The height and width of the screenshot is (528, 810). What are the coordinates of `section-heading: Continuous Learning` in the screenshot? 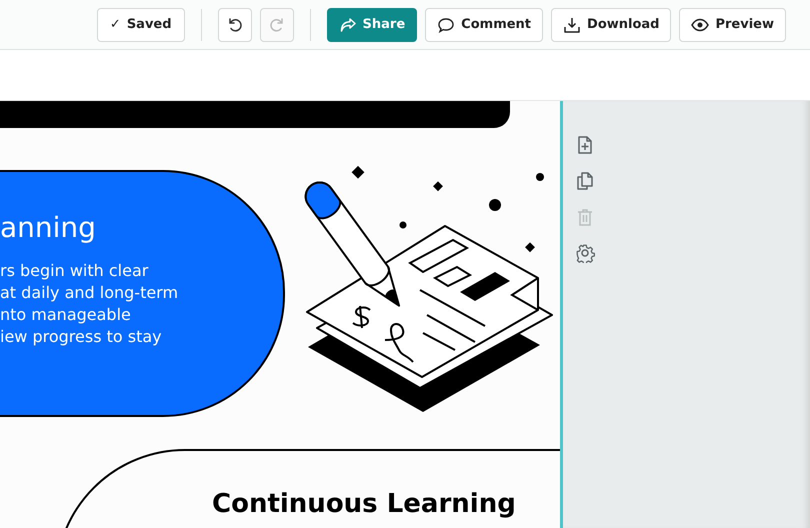 It's located at (364, 504).